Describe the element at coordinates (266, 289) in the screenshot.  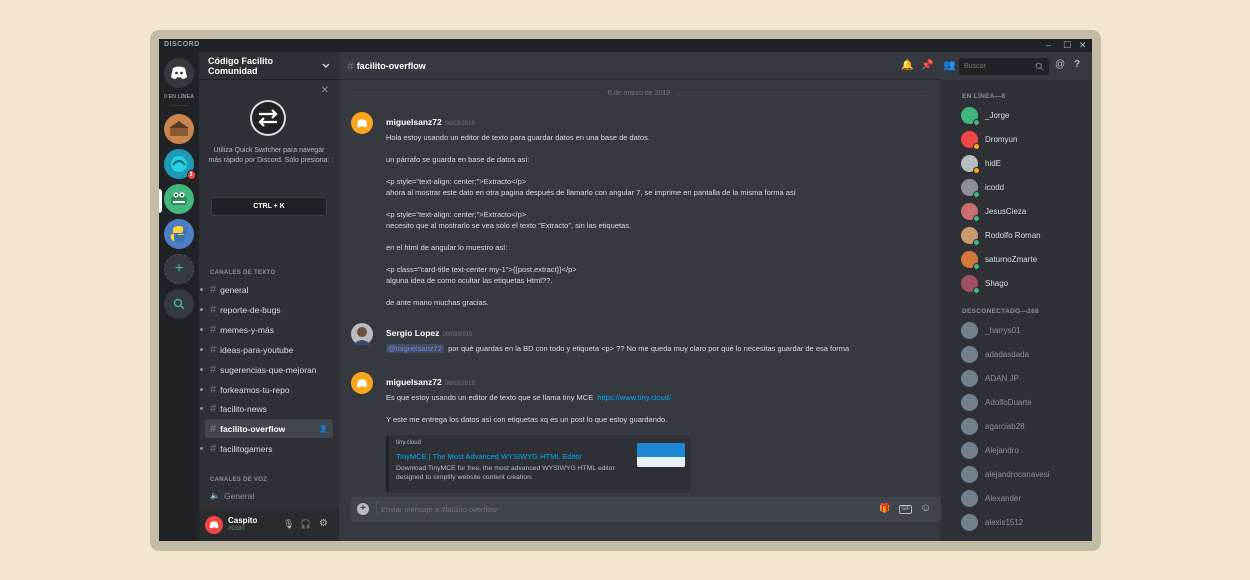
I see `channel-general: # general` at that location.